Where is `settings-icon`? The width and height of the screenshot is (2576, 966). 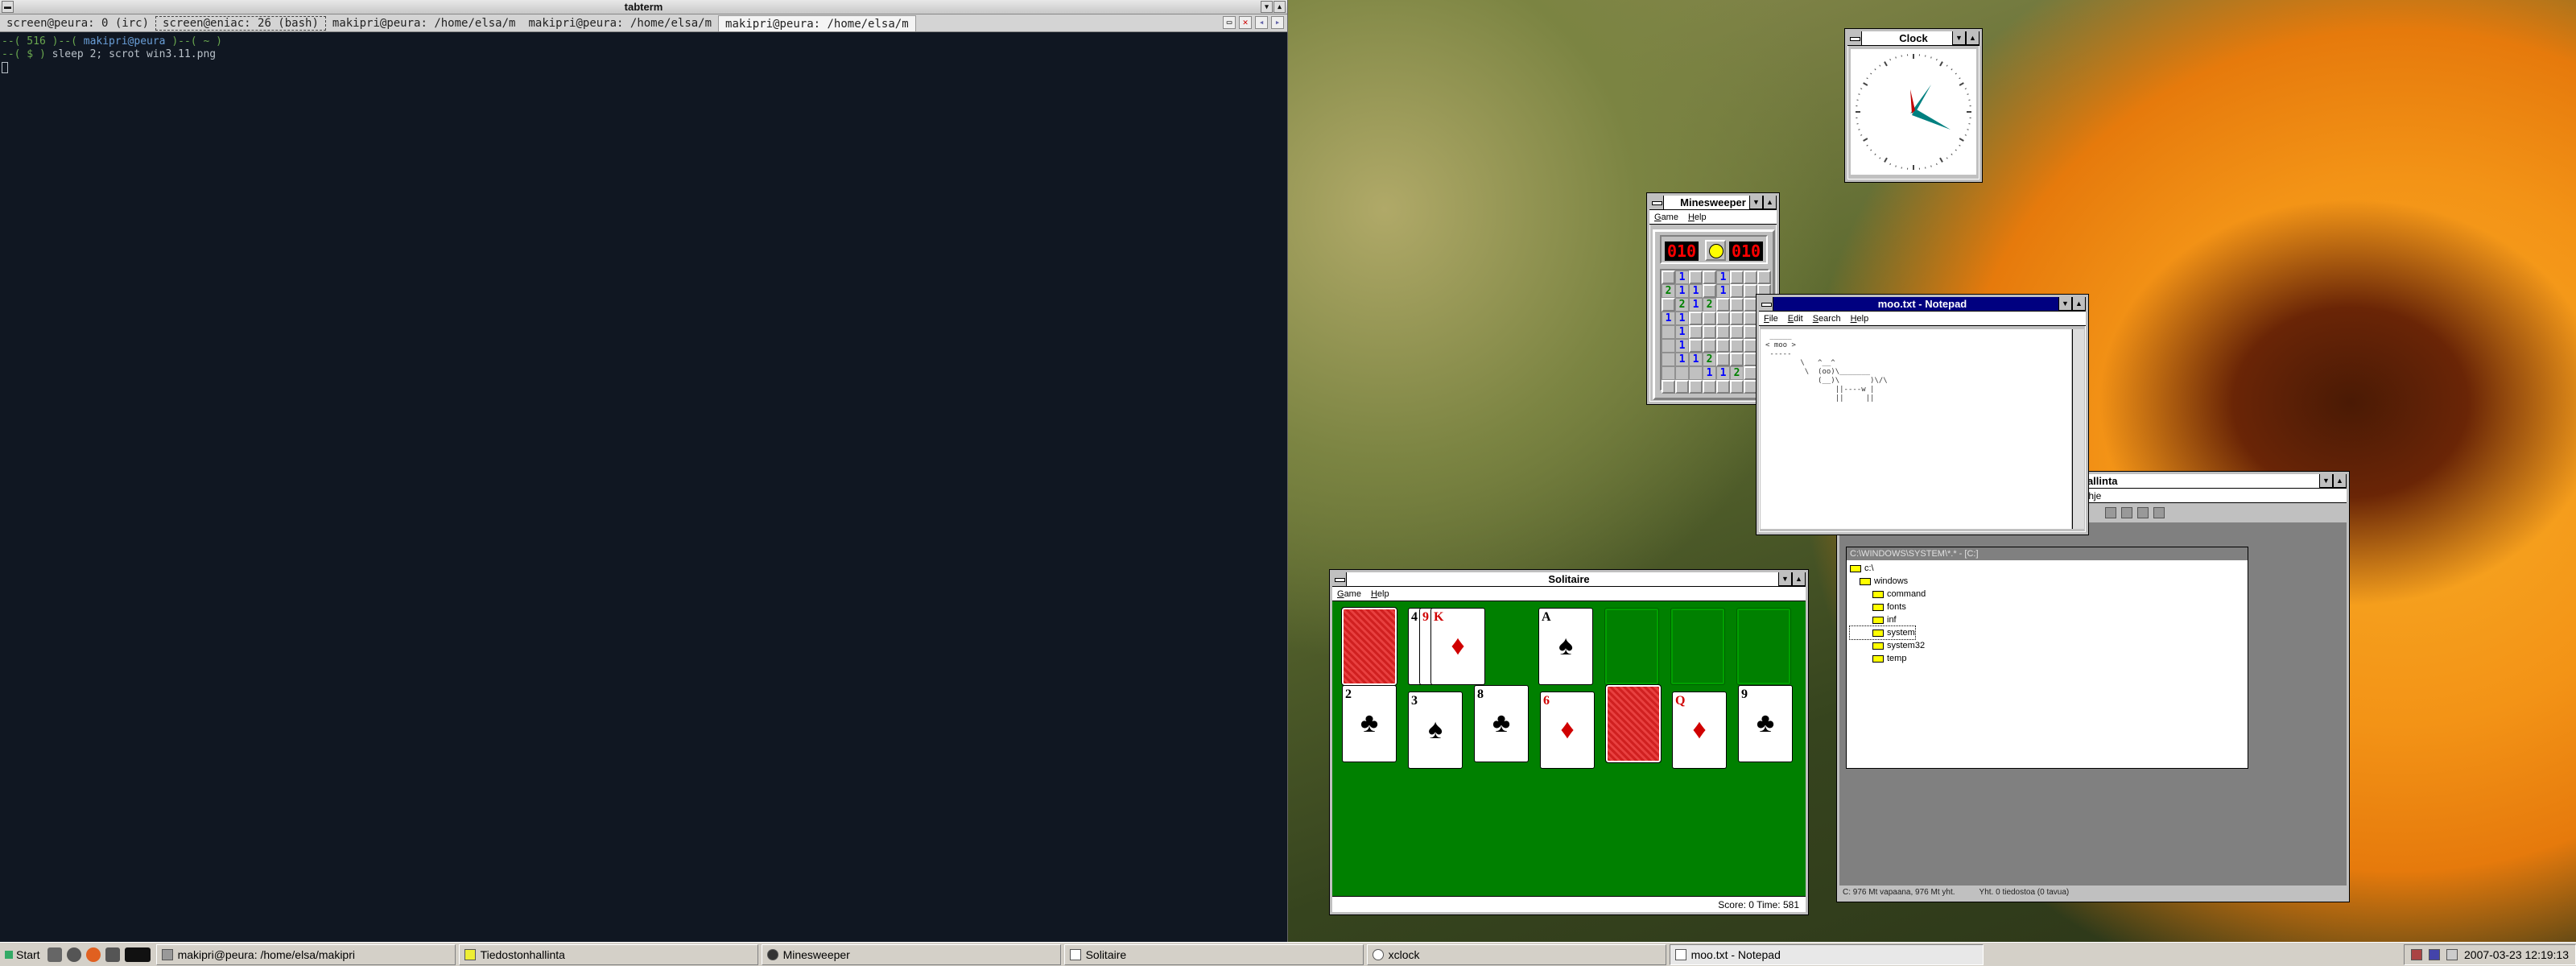 settings-icon is located at coordinates (73, 954).